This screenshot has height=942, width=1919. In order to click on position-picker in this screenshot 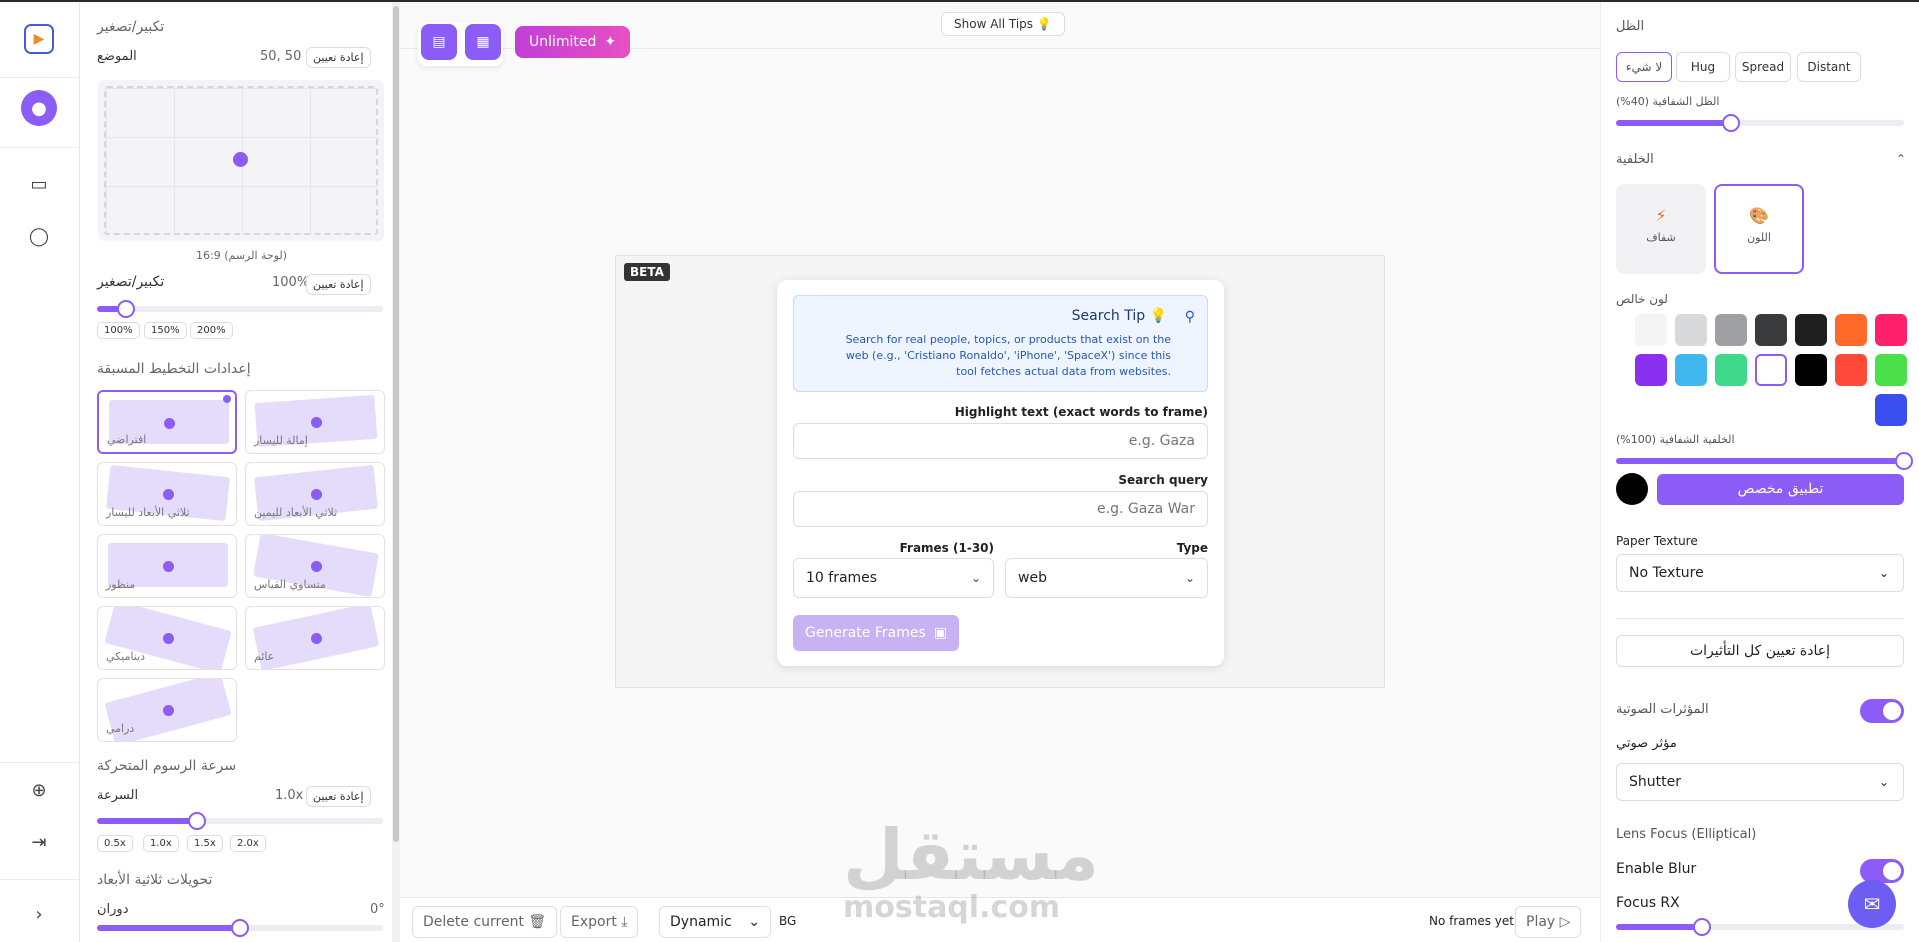, I will do `click(241, 160)`.